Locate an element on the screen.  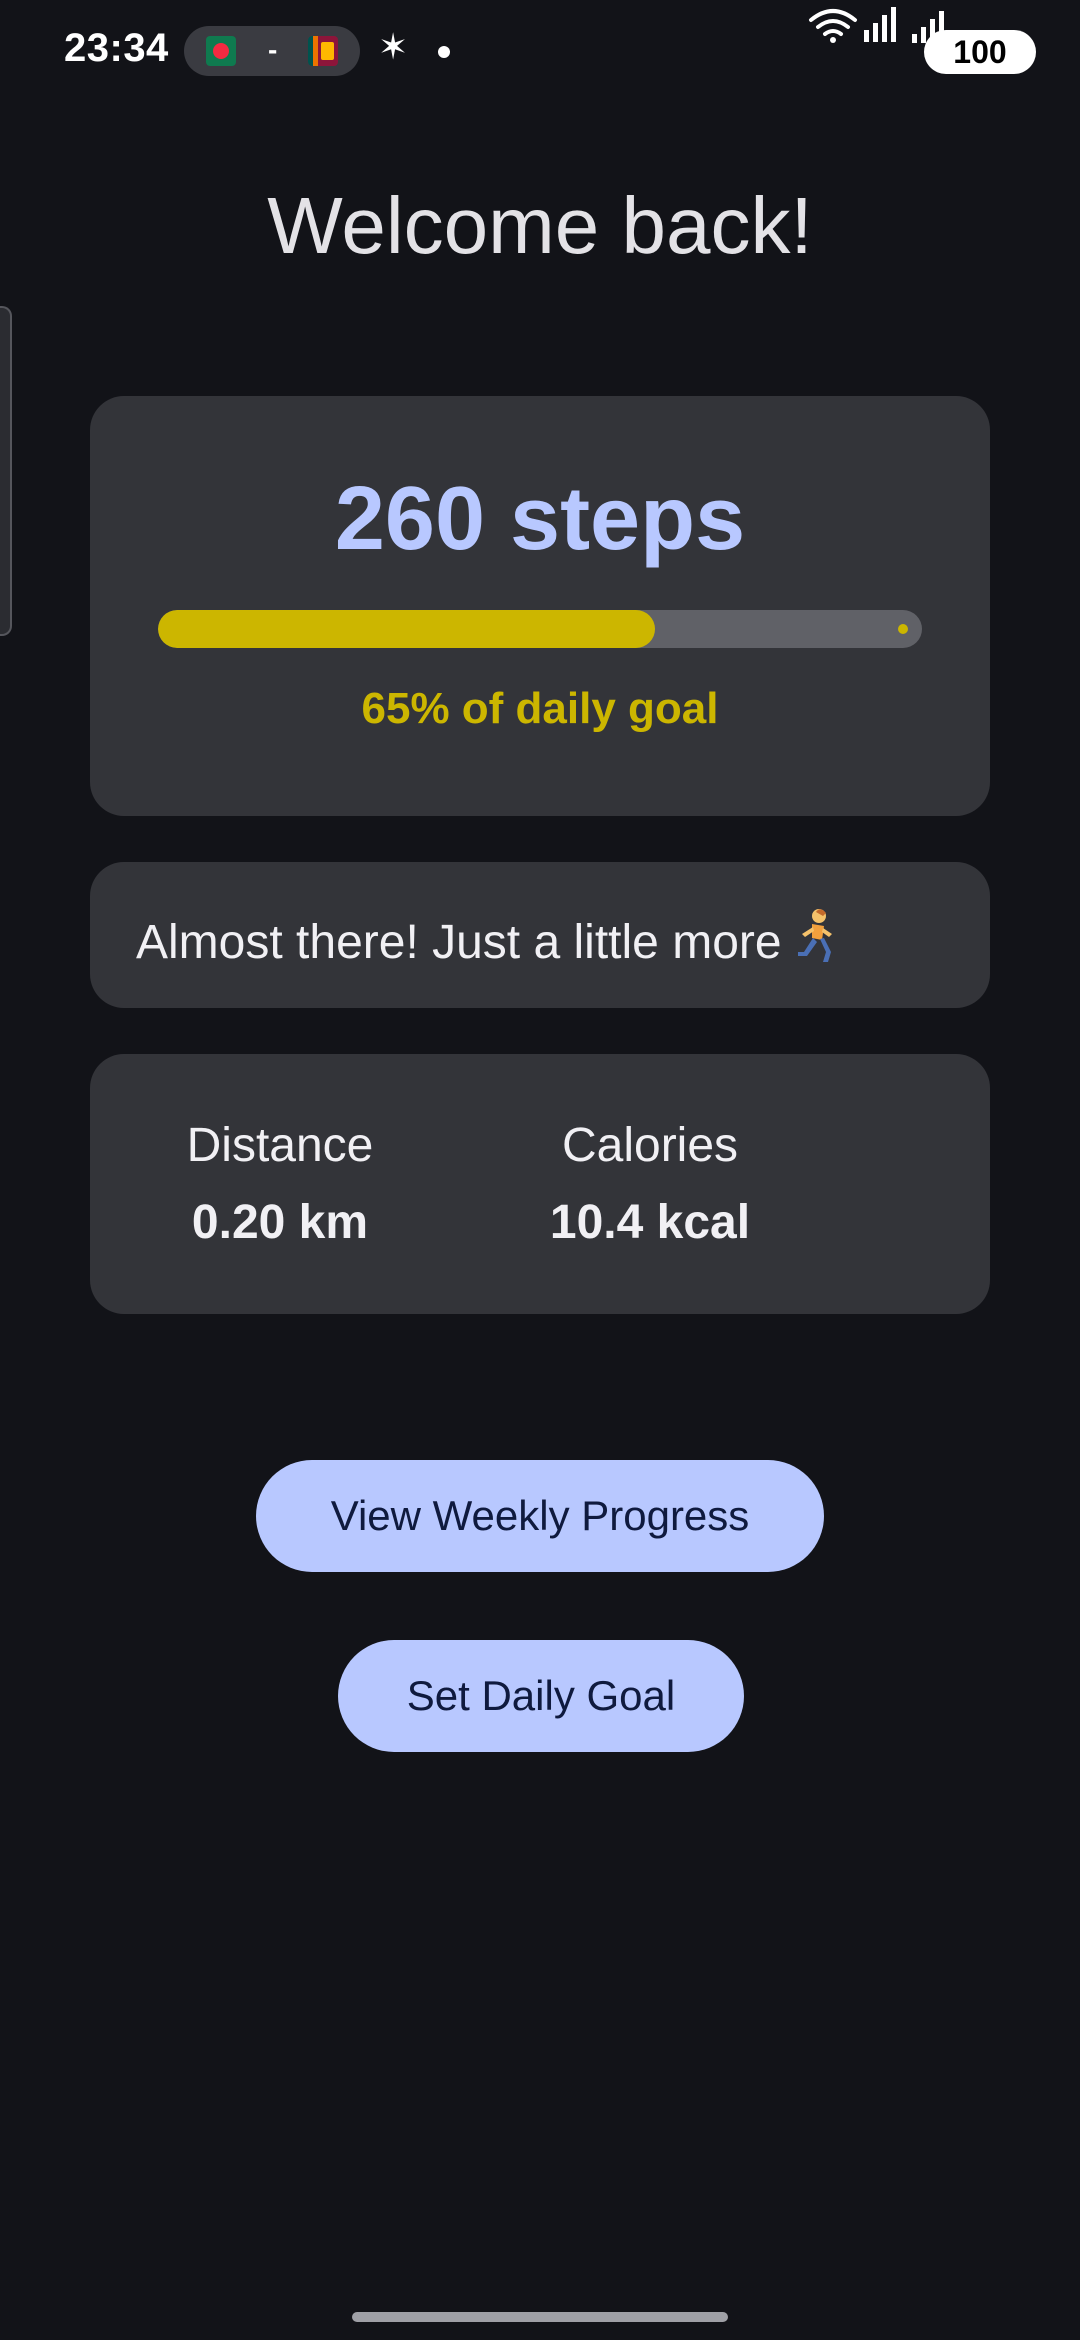
signal-icon is located at coordinates (880, 24).